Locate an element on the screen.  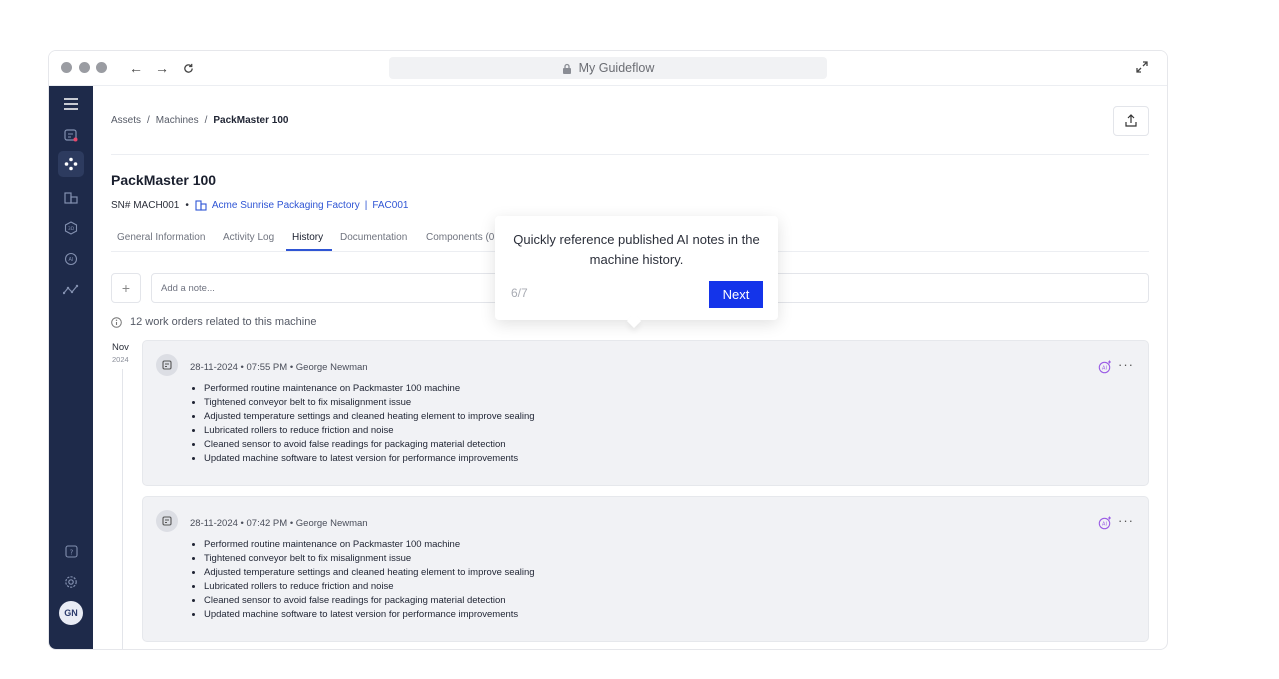
breadcrumb-machines: Machines is located at coordinates (177, 120).